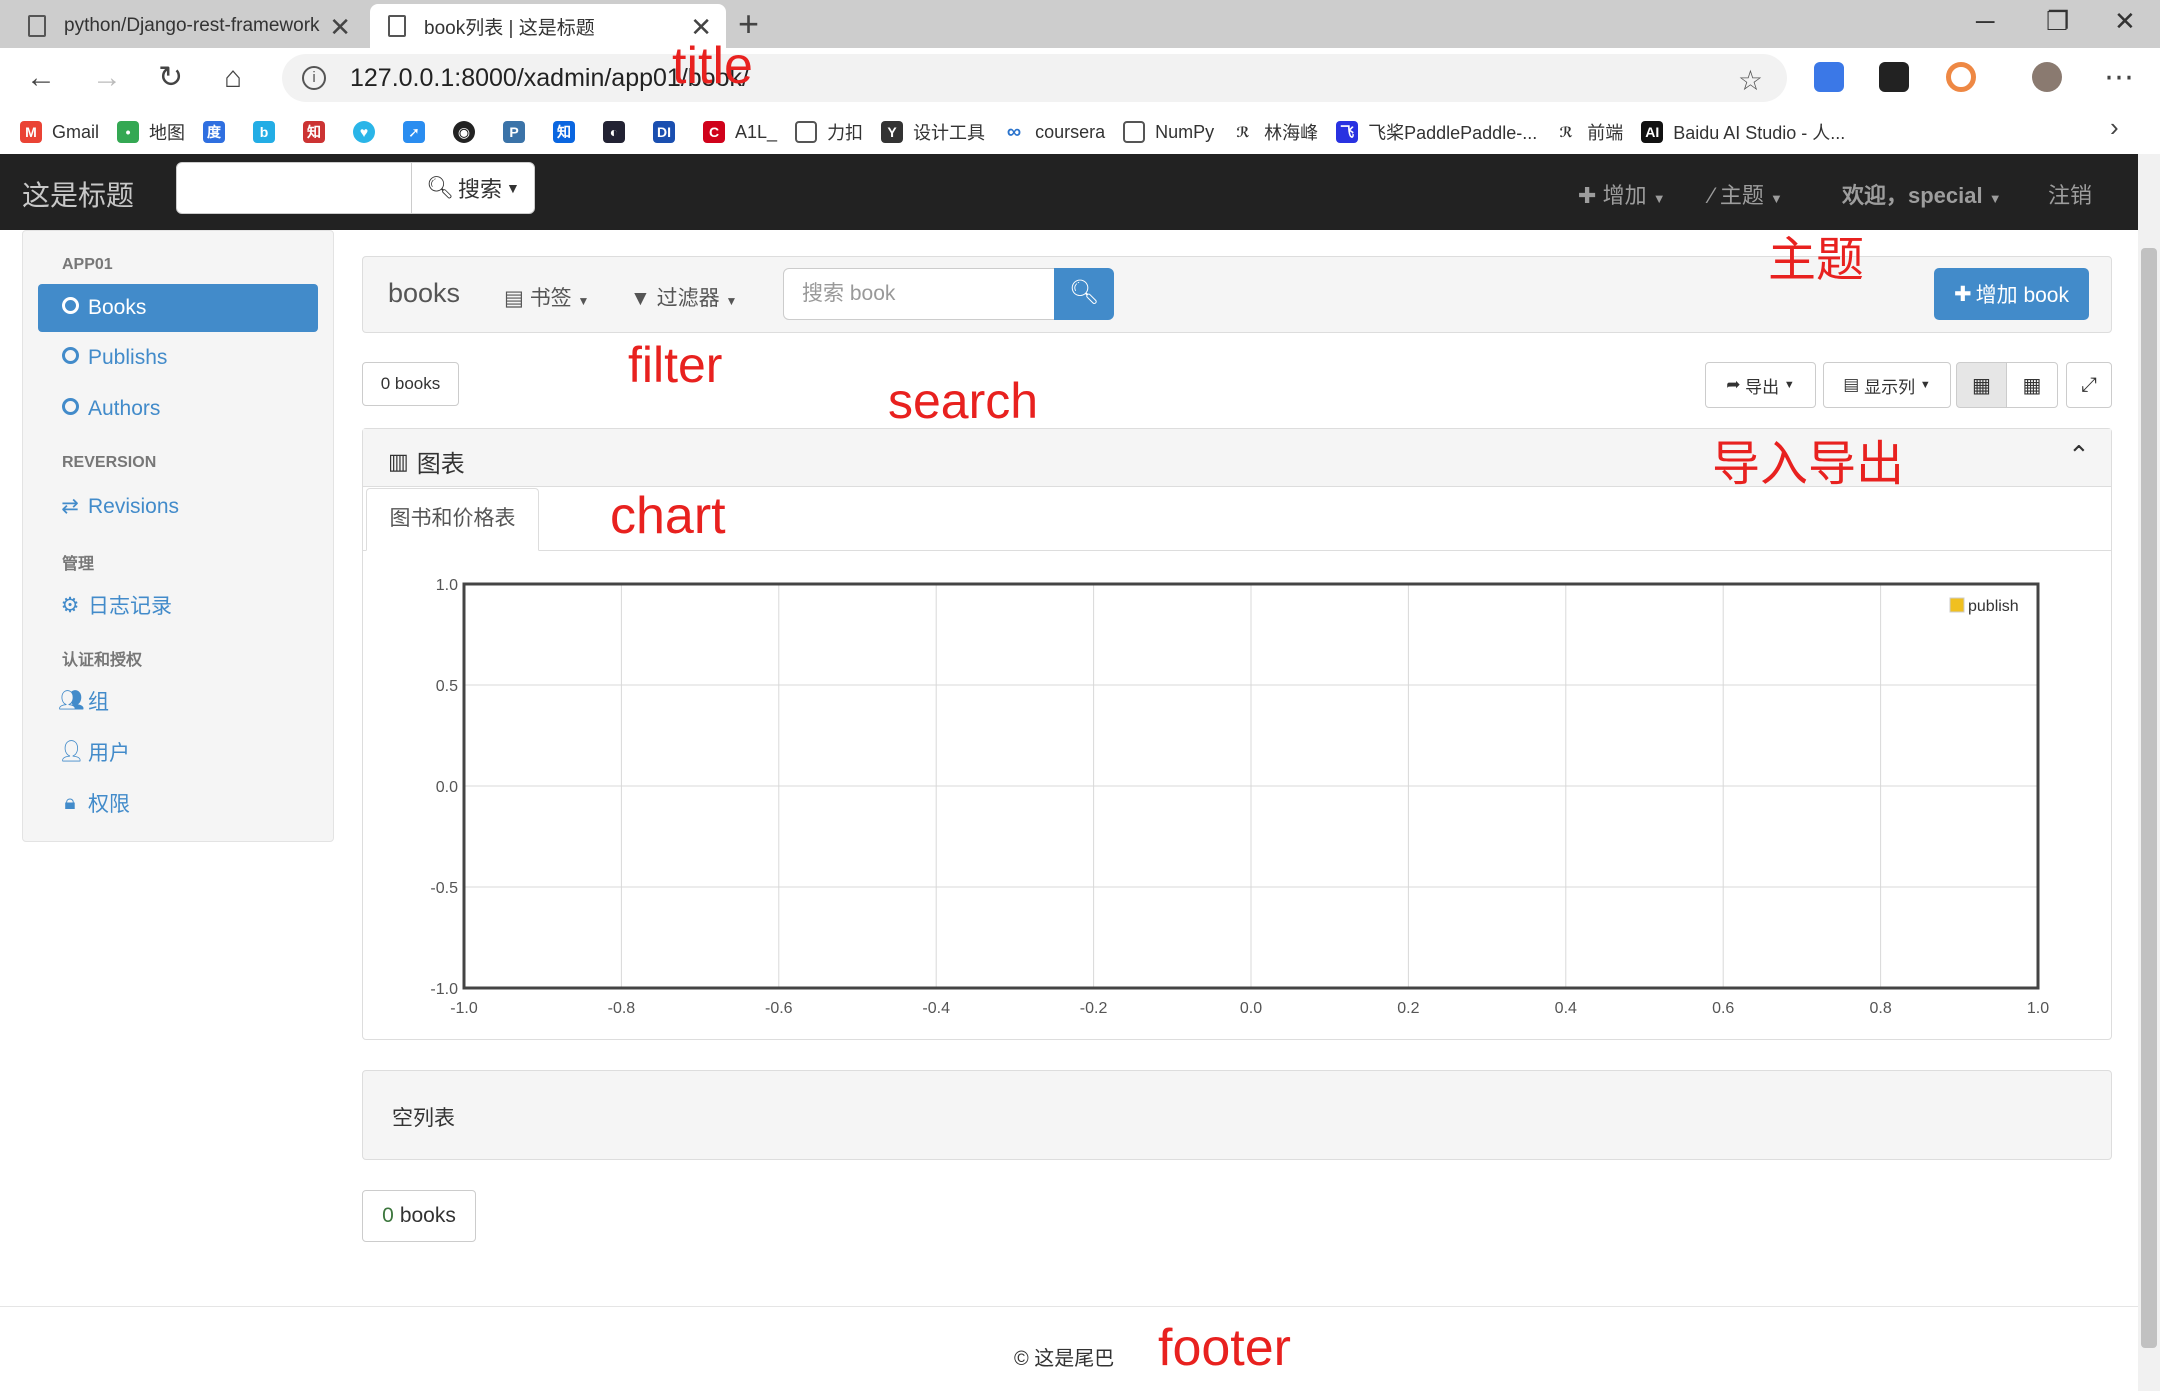  What do you see at coordinates (1291, 133) in the screenshot?
I see `bookmark-label: 林海峰` at bounding box center [1291, 133].